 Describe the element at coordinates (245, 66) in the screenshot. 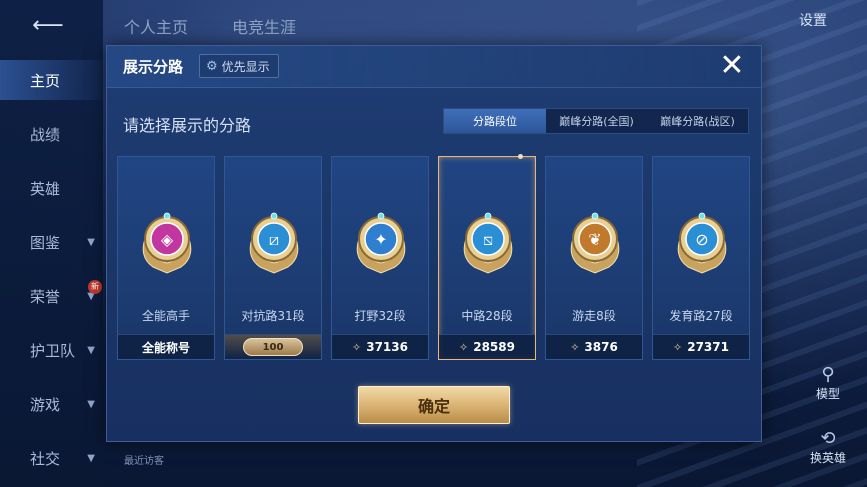

I see `priority-display-label: 优先显示` at that location.